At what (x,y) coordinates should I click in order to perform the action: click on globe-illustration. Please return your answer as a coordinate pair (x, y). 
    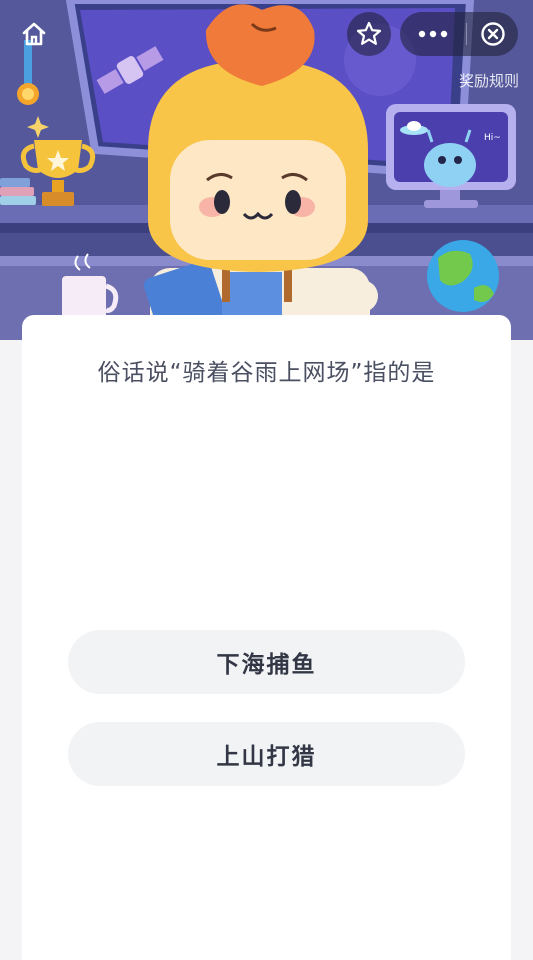
    Looking at the image, I should click on (463, 276).